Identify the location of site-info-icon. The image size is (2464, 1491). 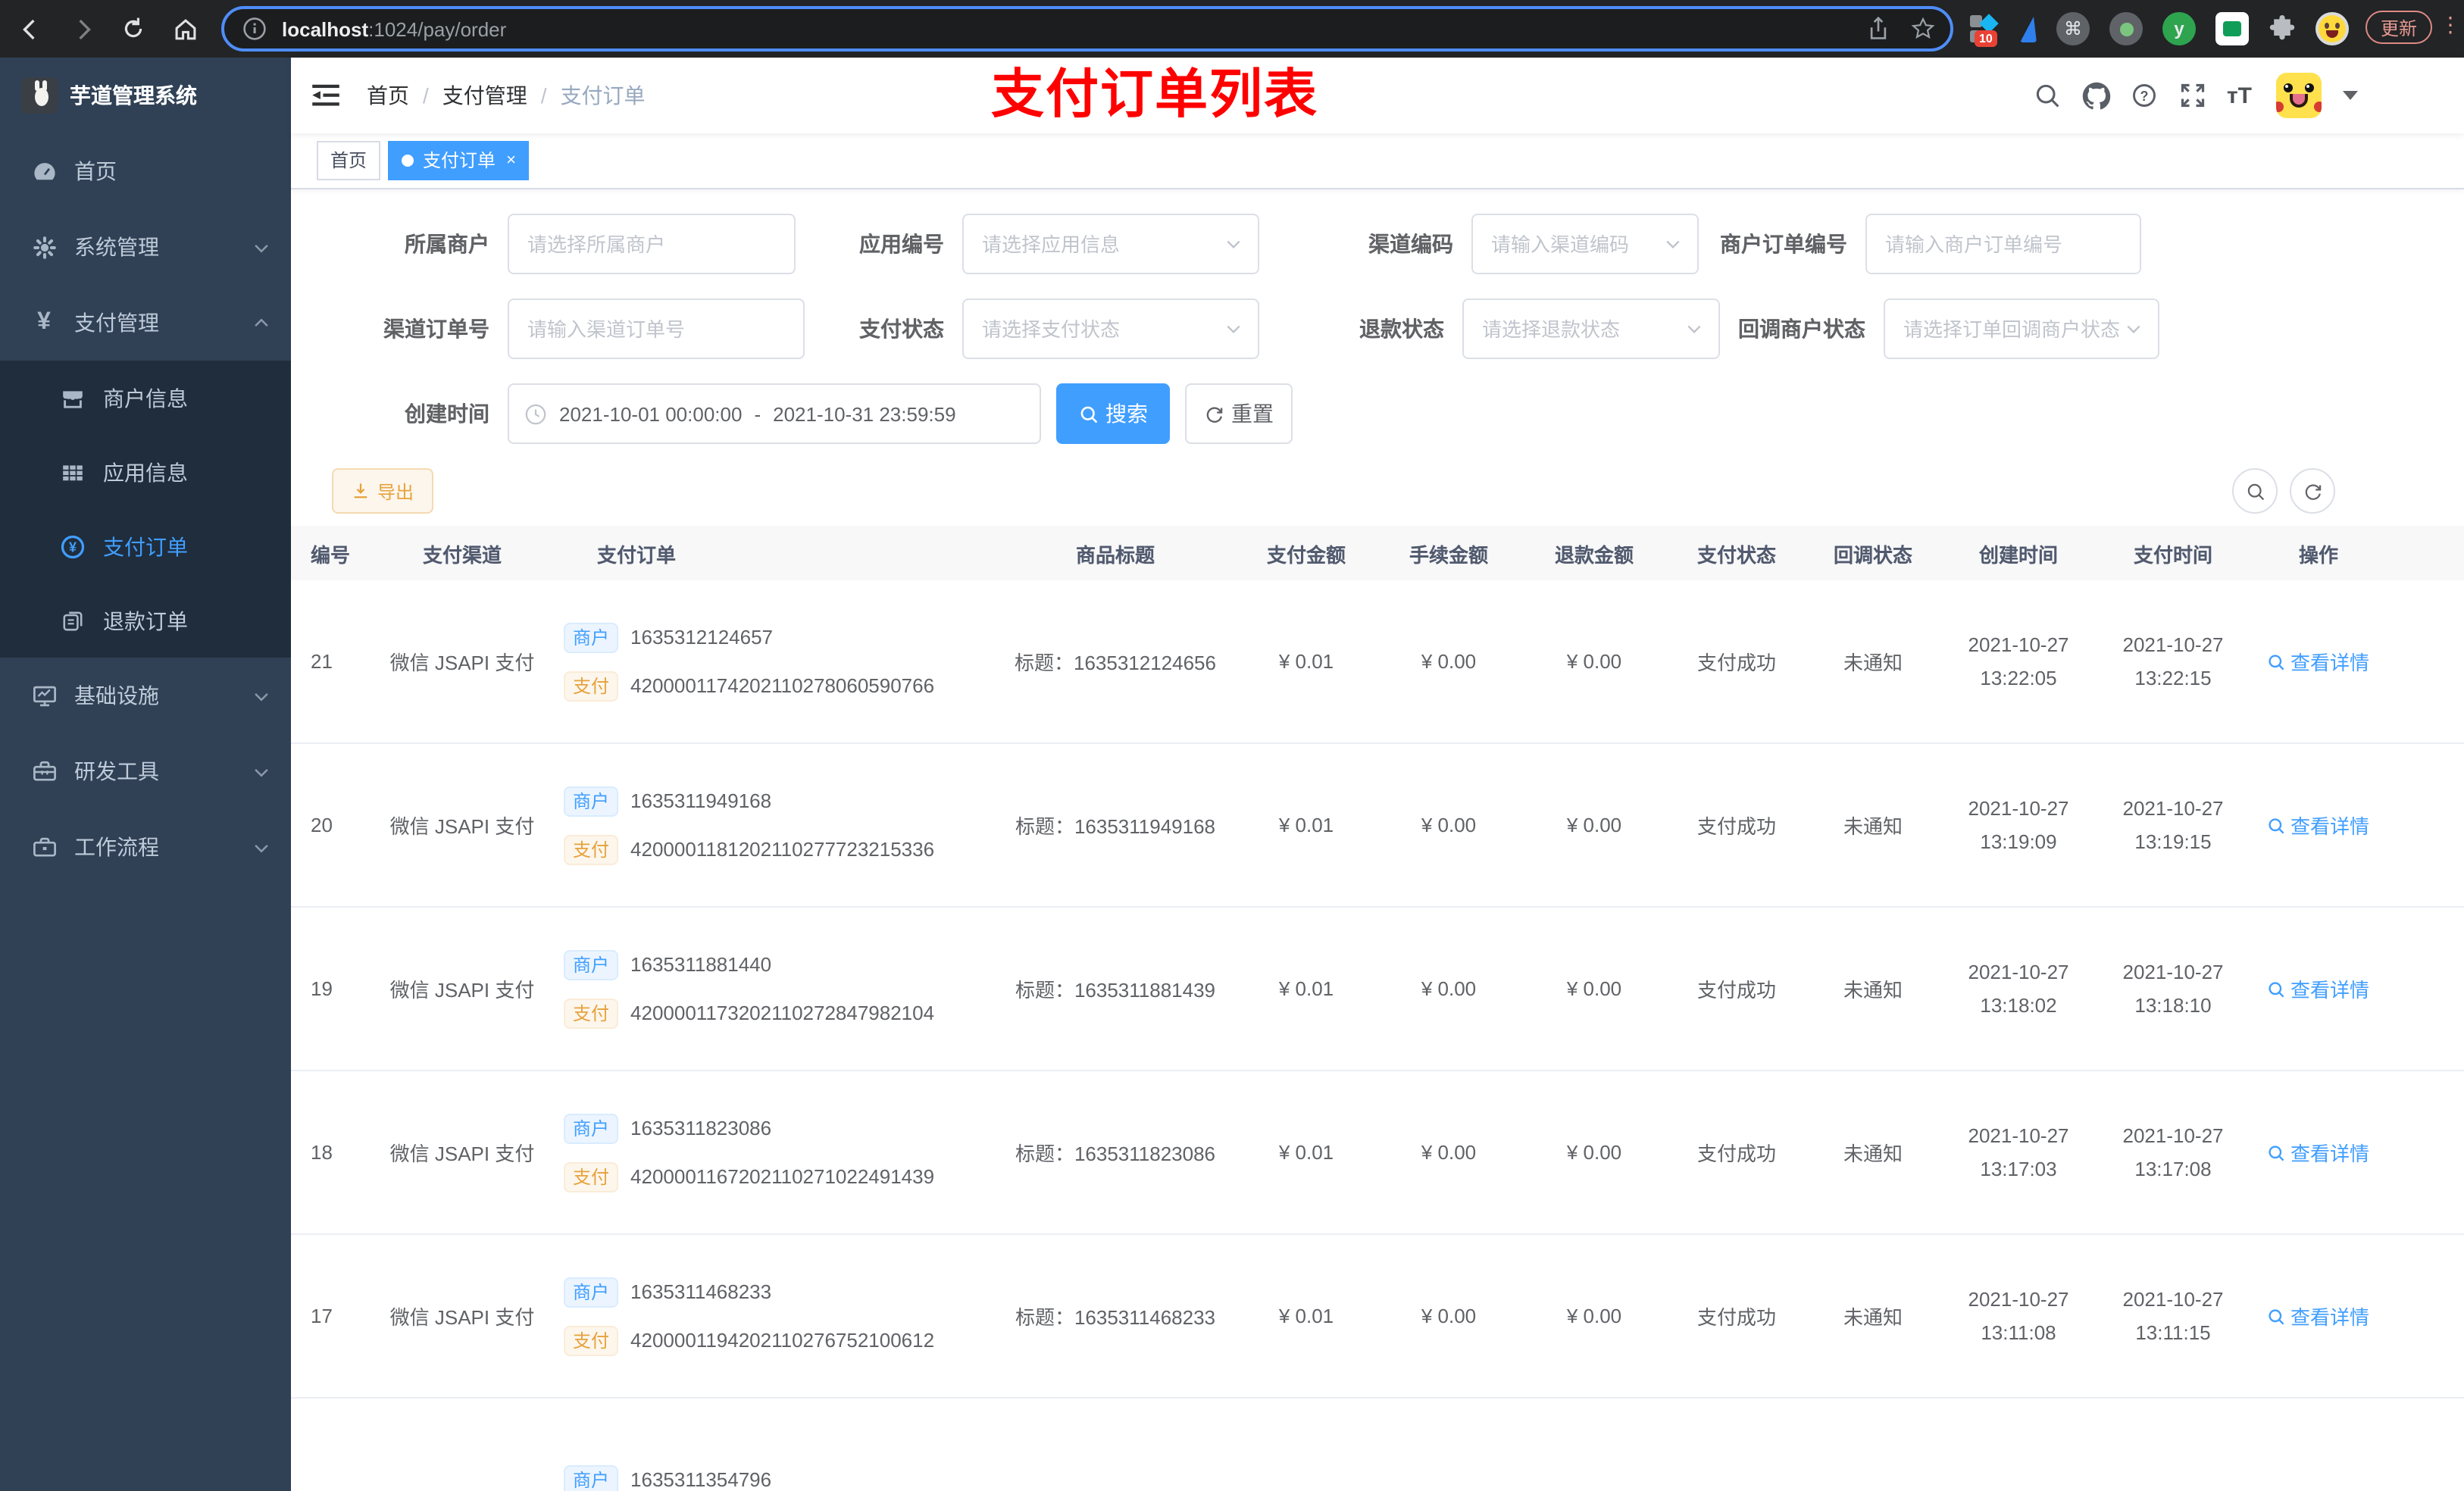
(254, 29).